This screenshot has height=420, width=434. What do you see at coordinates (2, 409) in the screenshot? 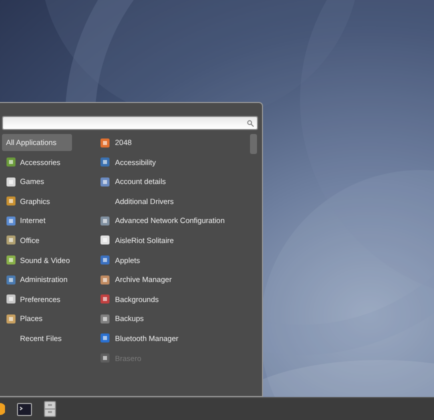
I see `launcher-icon` at bounding box center [2, 409].